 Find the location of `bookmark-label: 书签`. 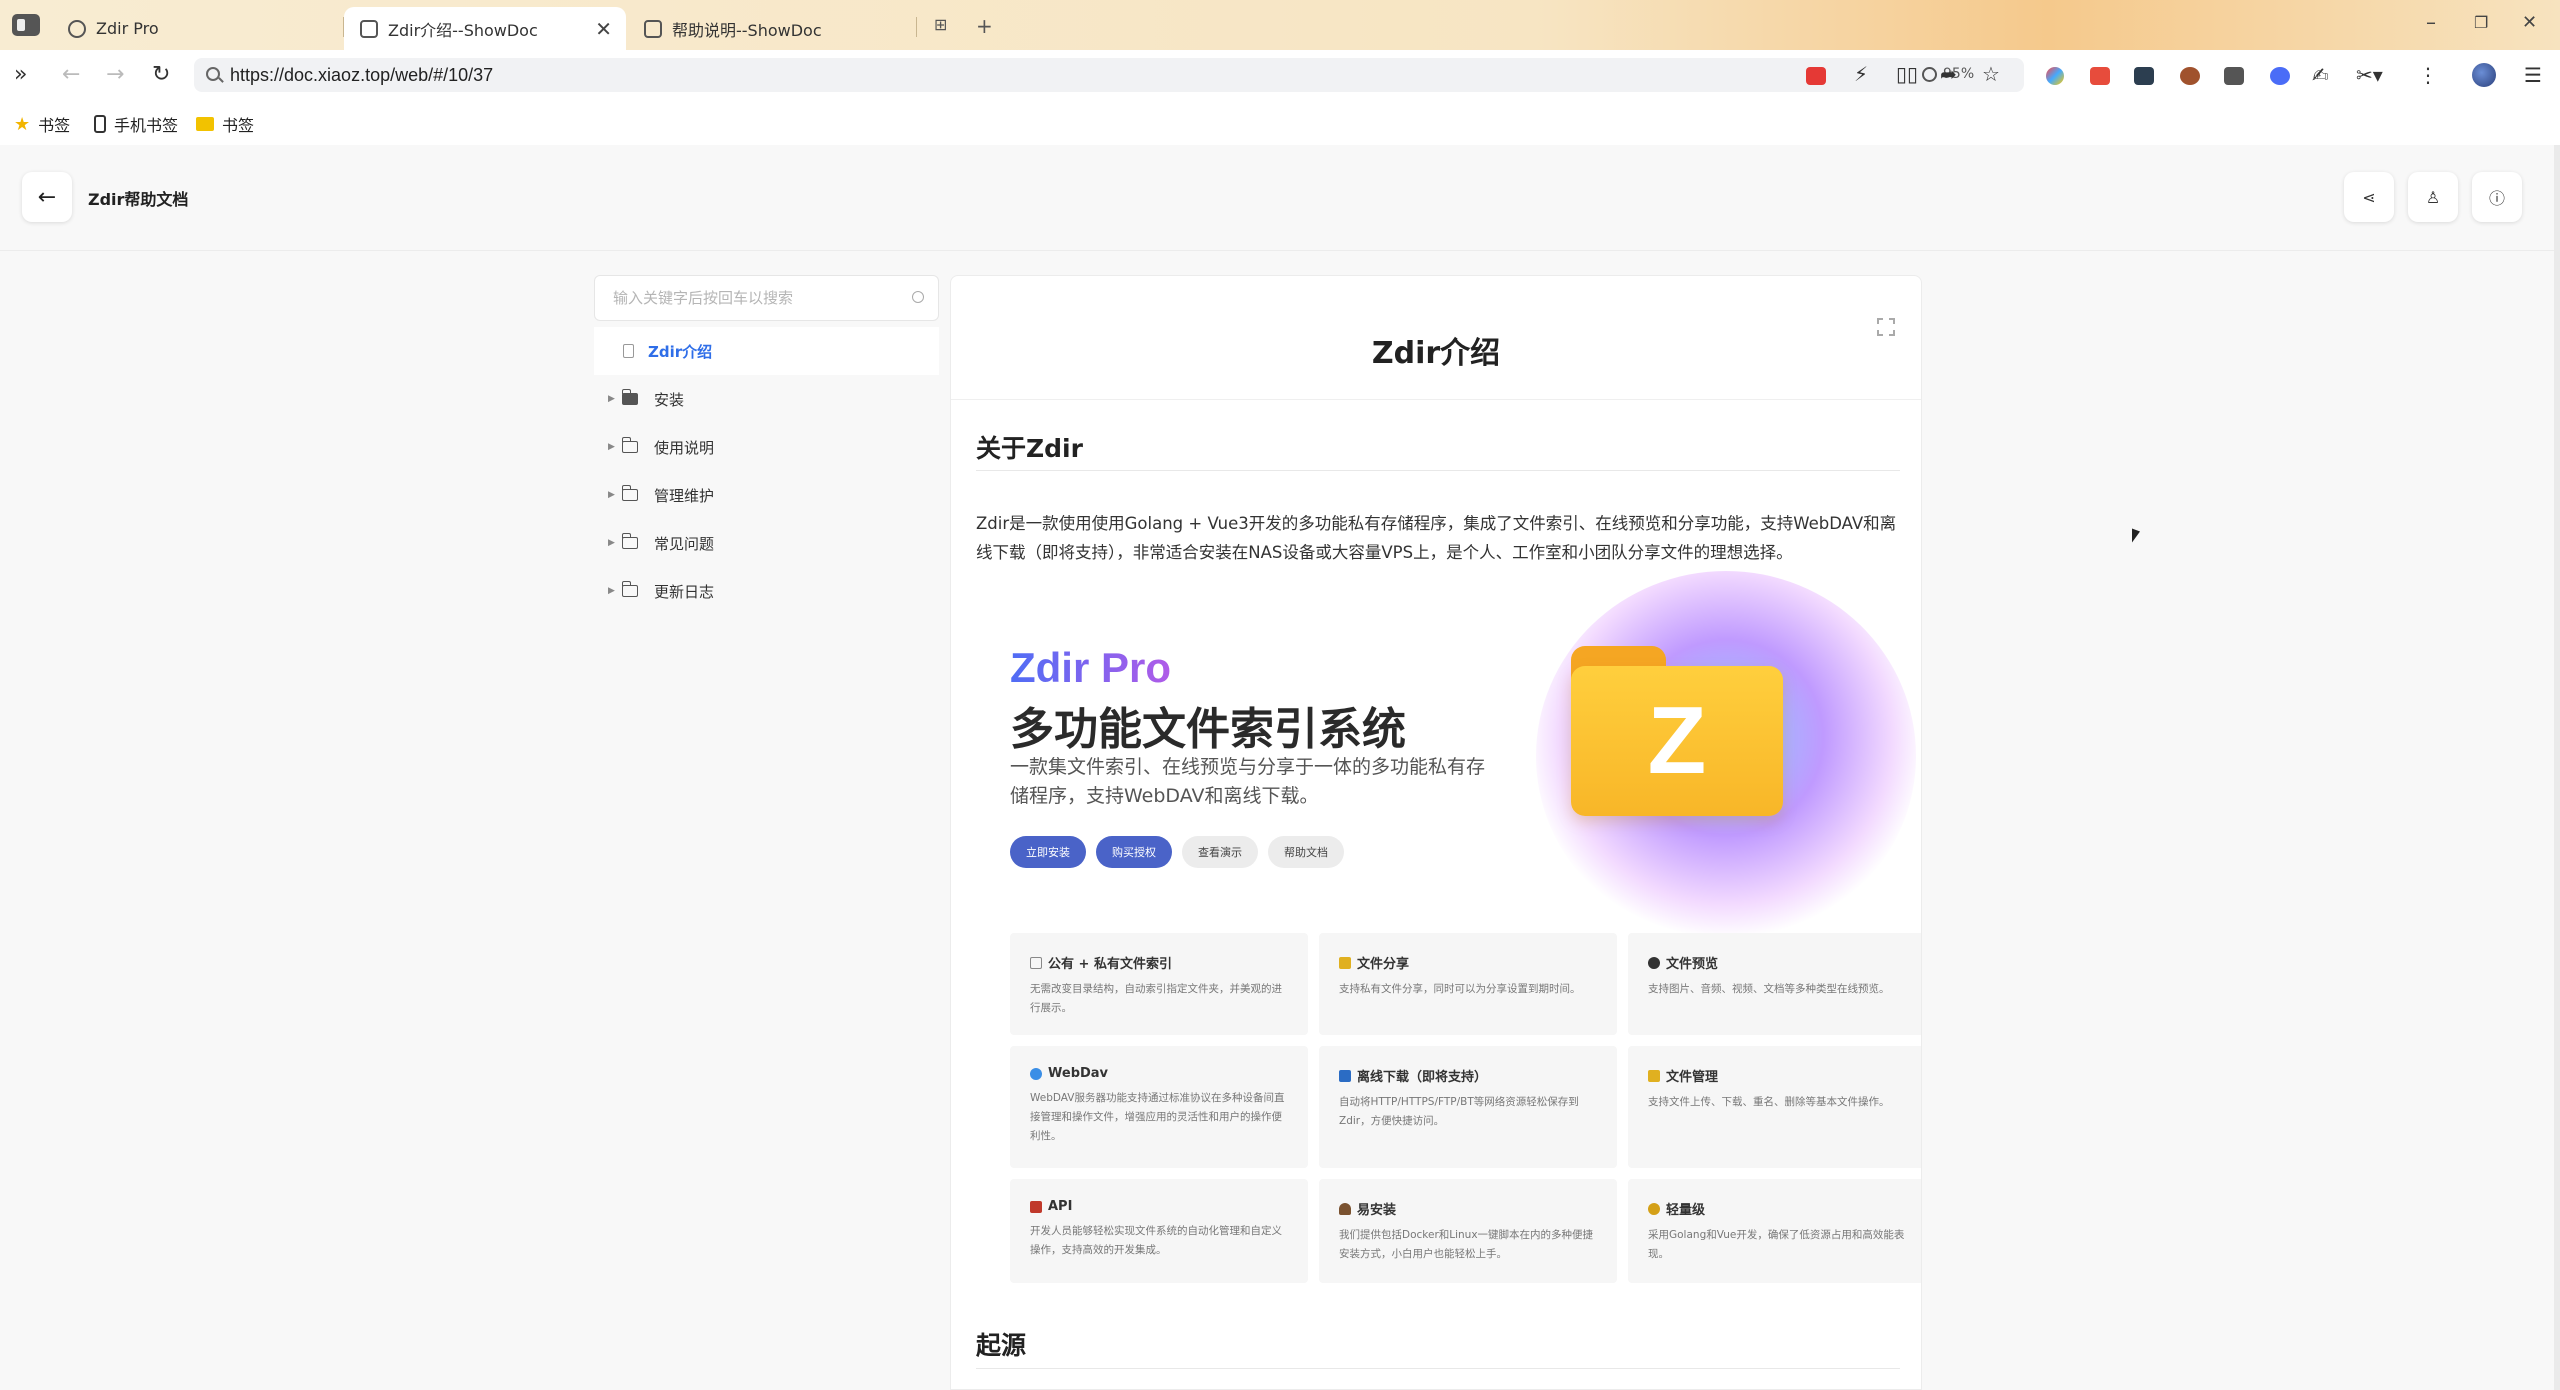

bookmark-label: 书签 is located at coordinates (54, 125).